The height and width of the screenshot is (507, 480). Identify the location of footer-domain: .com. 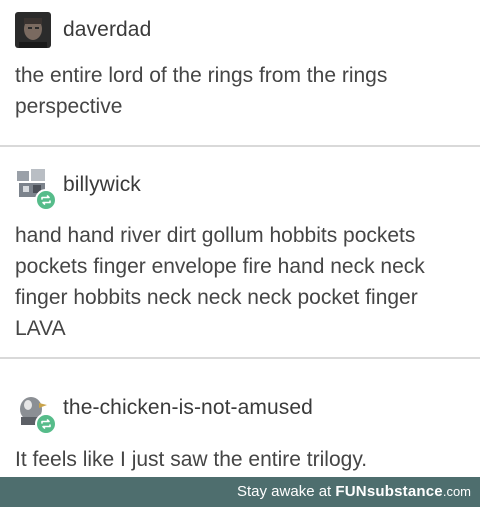
(456, 491).